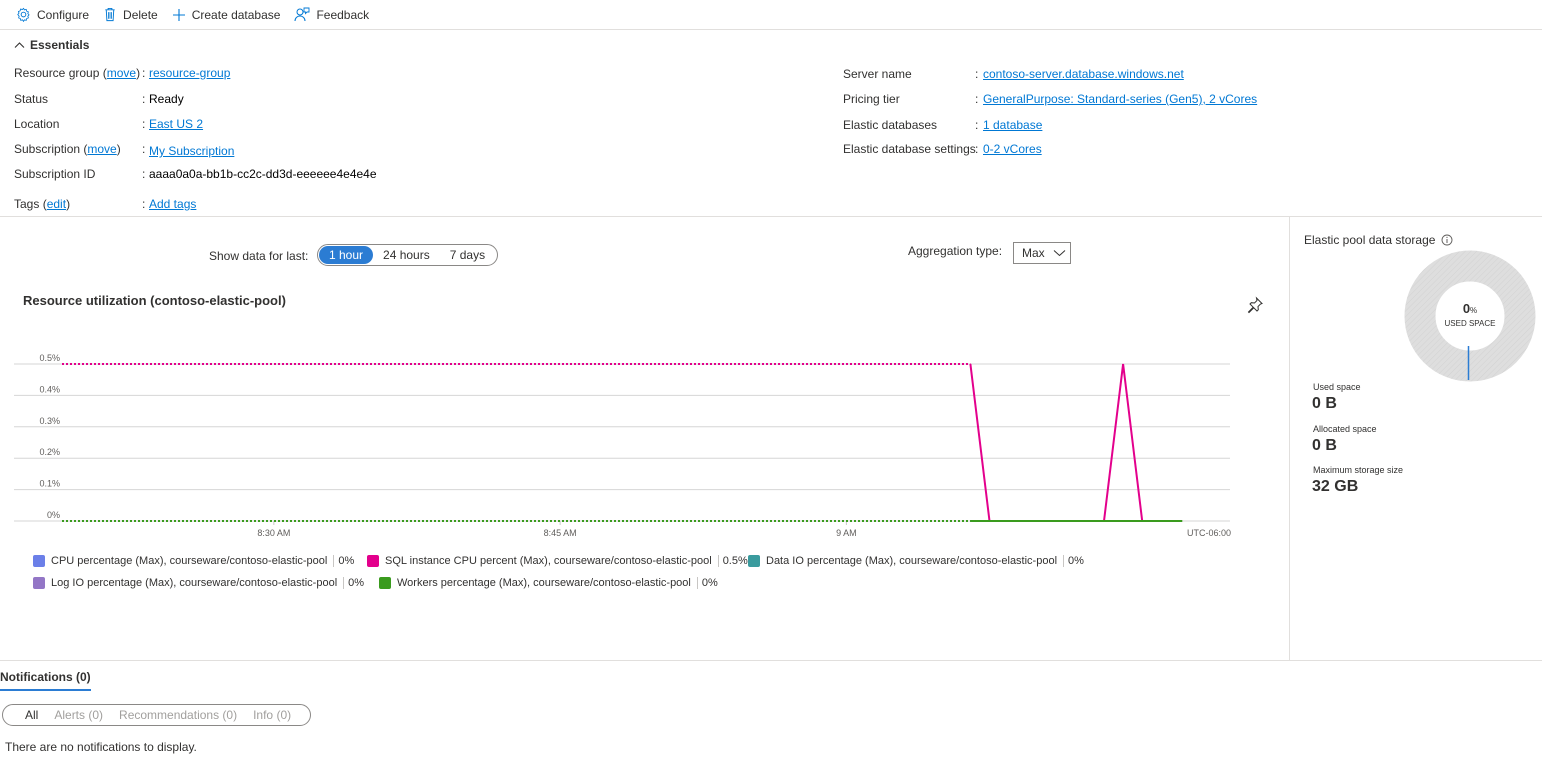  I want to click on configure-button: Configure, so click(52, 14).